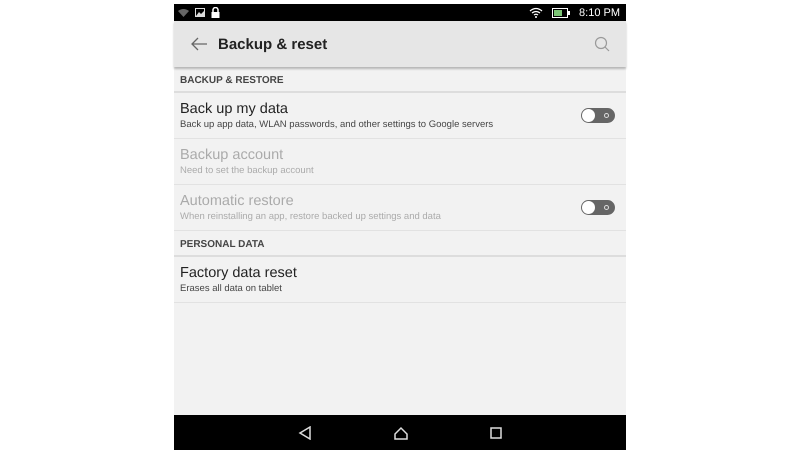 The image size is (800, 450). I want to click on lock-icon, so click(215, 12).